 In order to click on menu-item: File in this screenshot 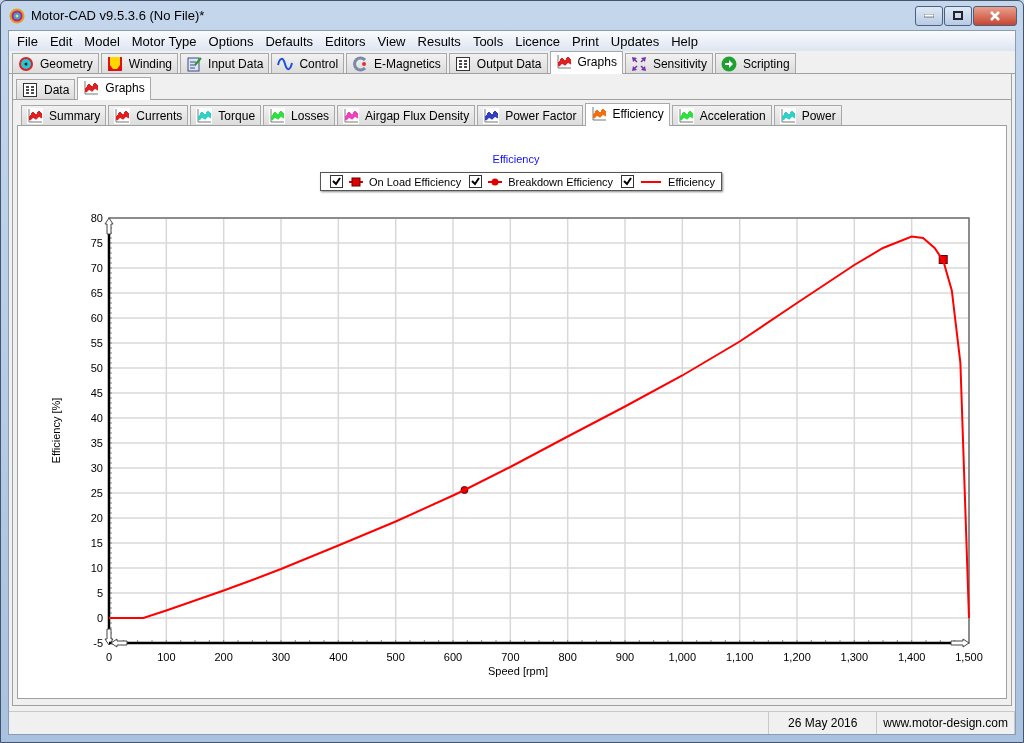, I will do `click(27, 41)`.